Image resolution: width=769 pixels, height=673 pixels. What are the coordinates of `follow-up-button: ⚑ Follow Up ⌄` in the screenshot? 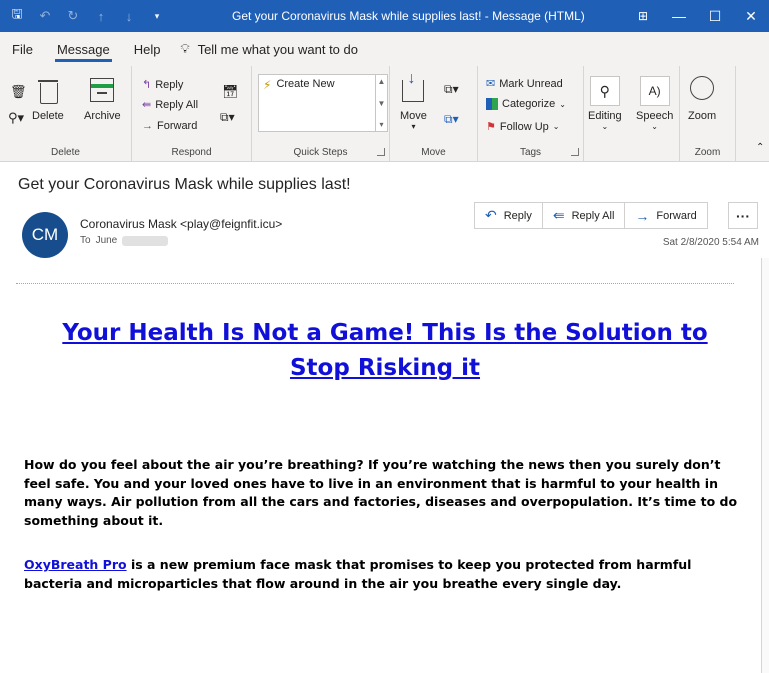 It's located at (523, 127).